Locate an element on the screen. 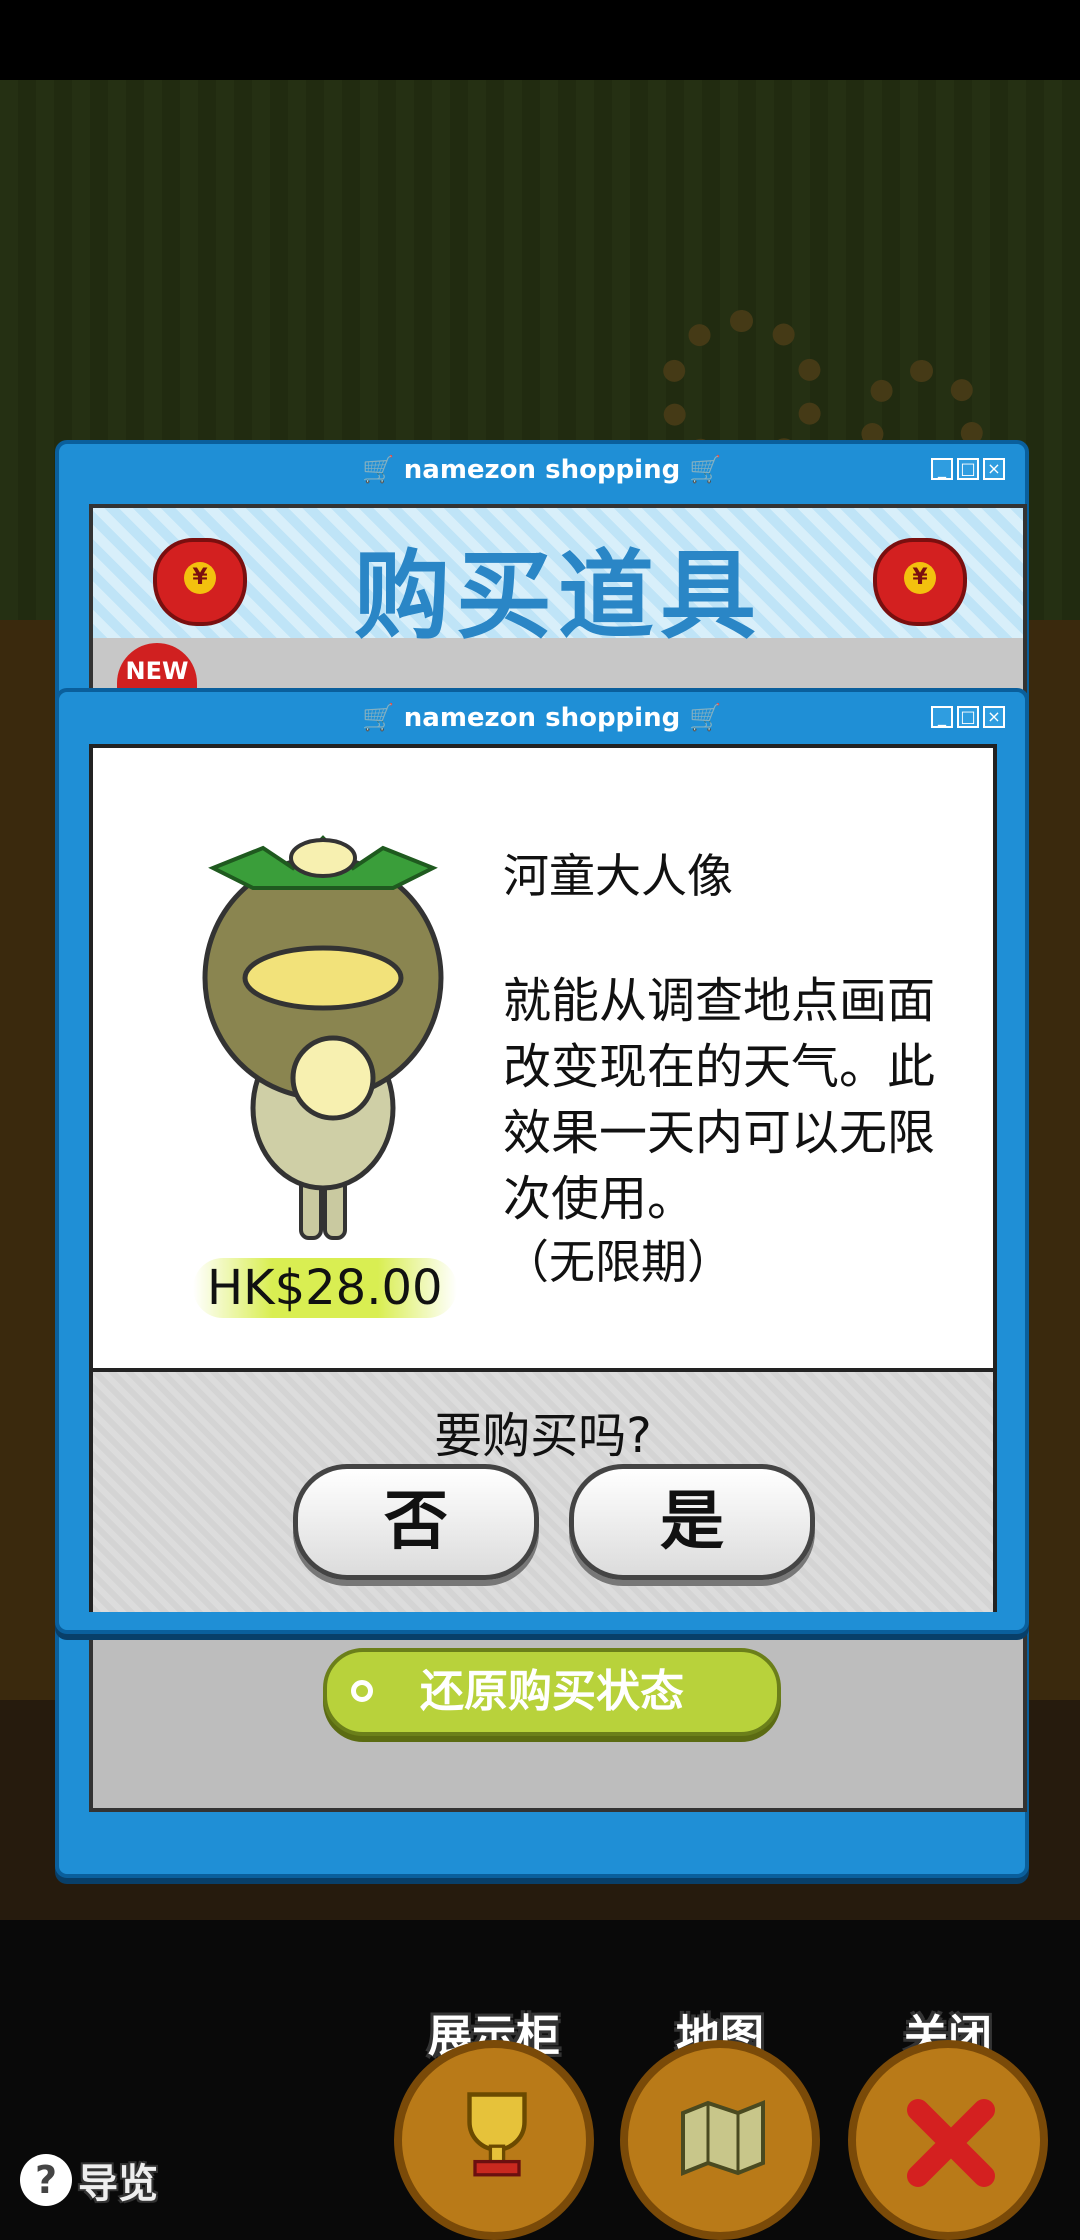 The height and width of the screenshot is (2240, 1080). map-icon is located at coordinates (723, 2138).